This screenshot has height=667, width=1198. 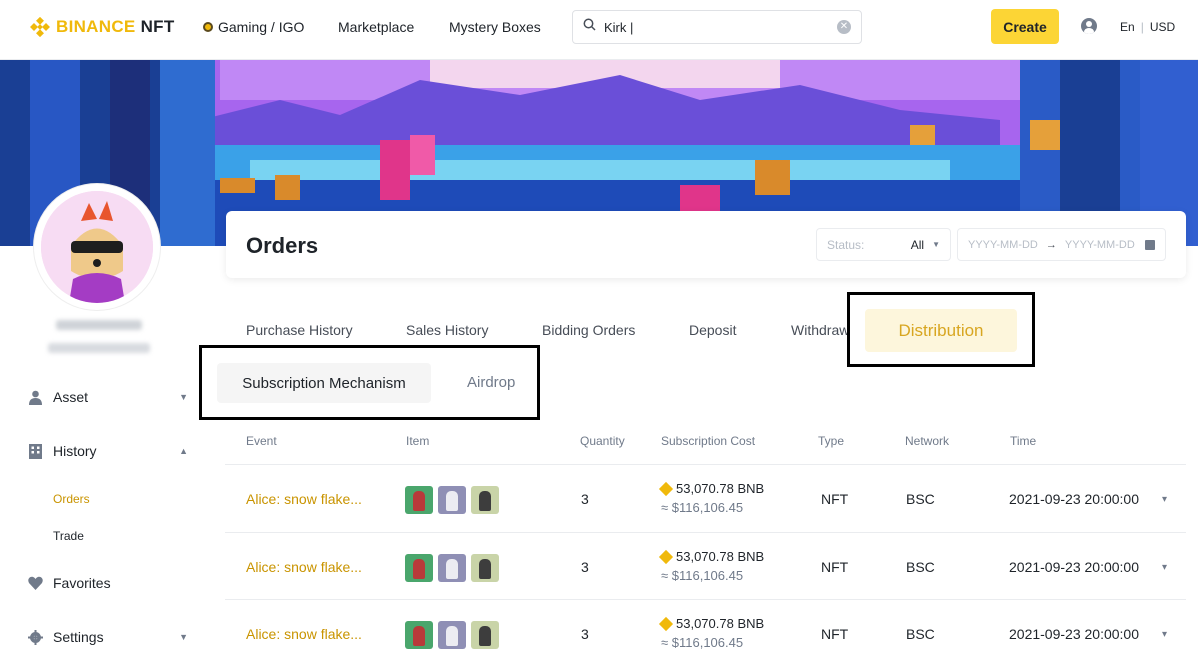 I want to click on caret-down-icon: ▼, so click(x=936, y=244).